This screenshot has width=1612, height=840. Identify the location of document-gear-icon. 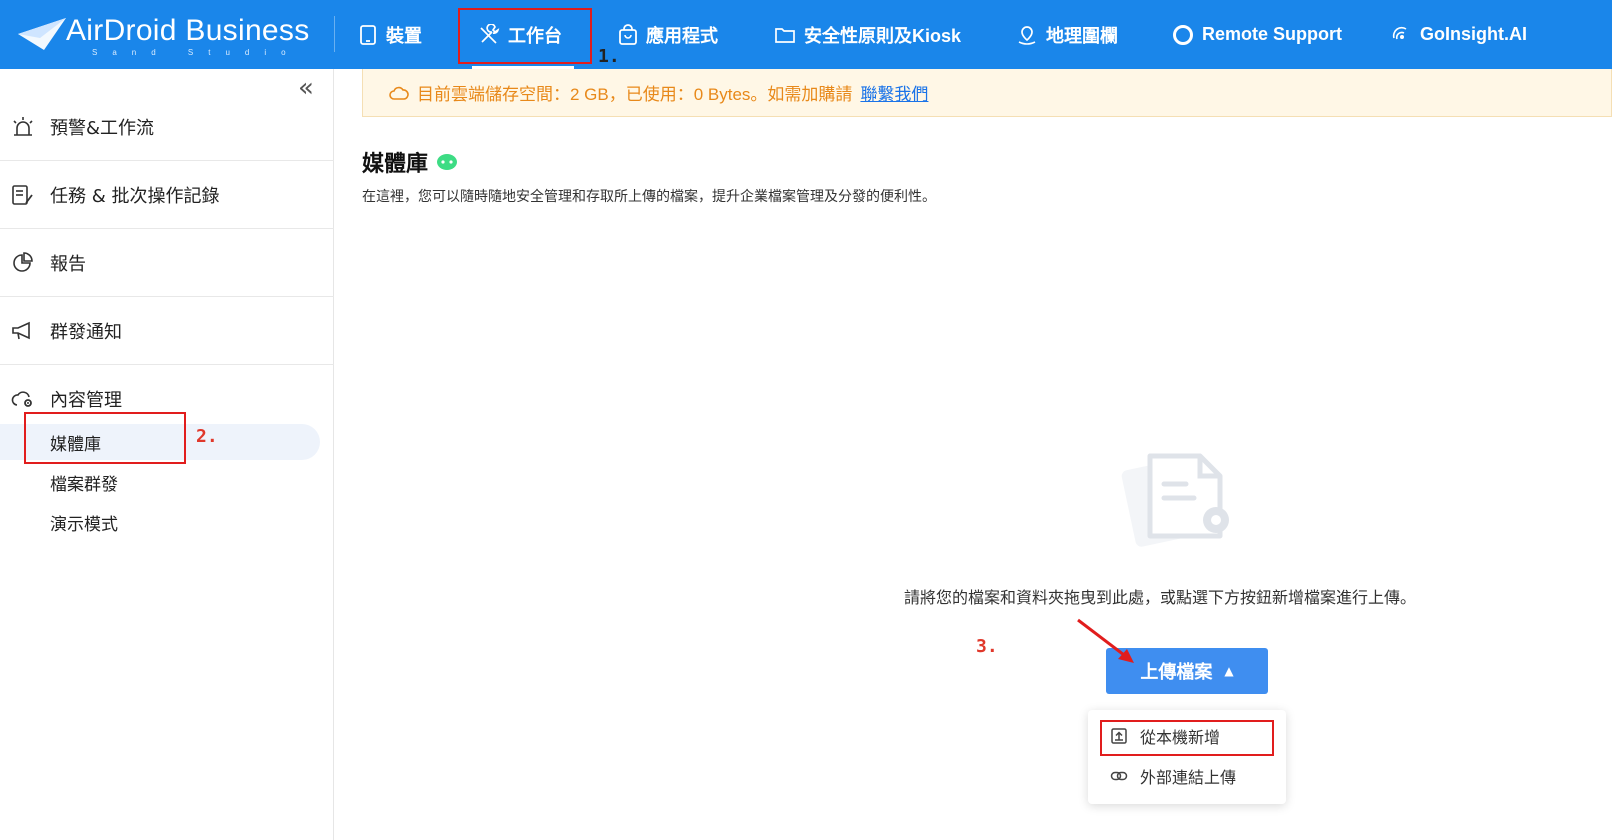
(1175, 500).